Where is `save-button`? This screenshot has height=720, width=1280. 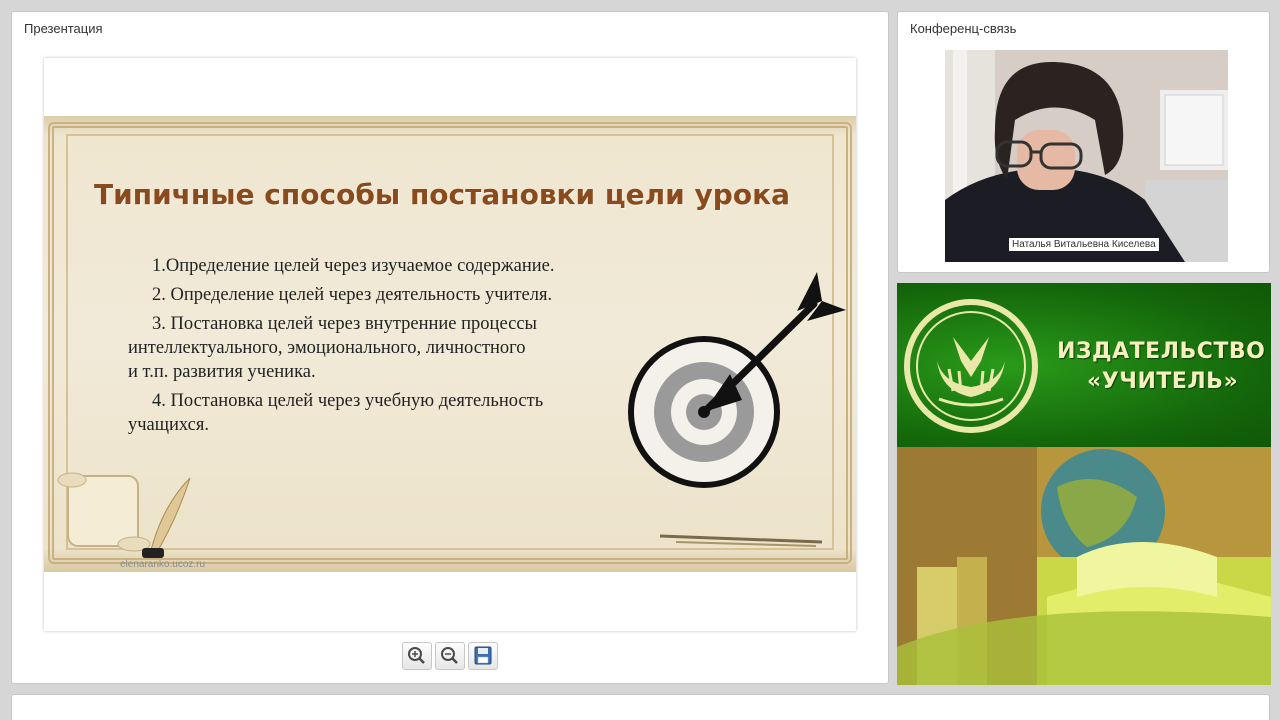
save-button is located at coordinates (483, 656).